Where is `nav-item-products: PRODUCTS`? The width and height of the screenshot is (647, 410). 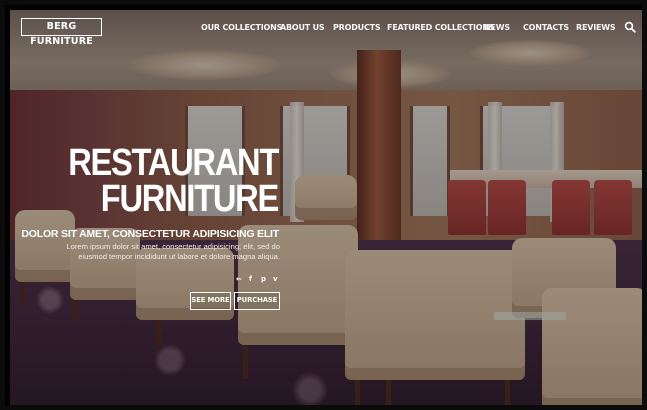
nav-item-products: PRODUCTS is located at coordinates (357, 28).